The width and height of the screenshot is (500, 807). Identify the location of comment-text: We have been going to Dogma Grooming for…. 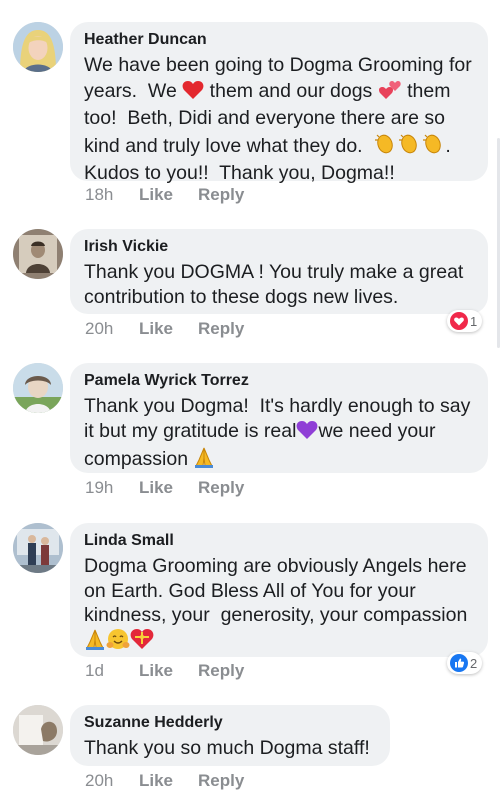
(281, 119).